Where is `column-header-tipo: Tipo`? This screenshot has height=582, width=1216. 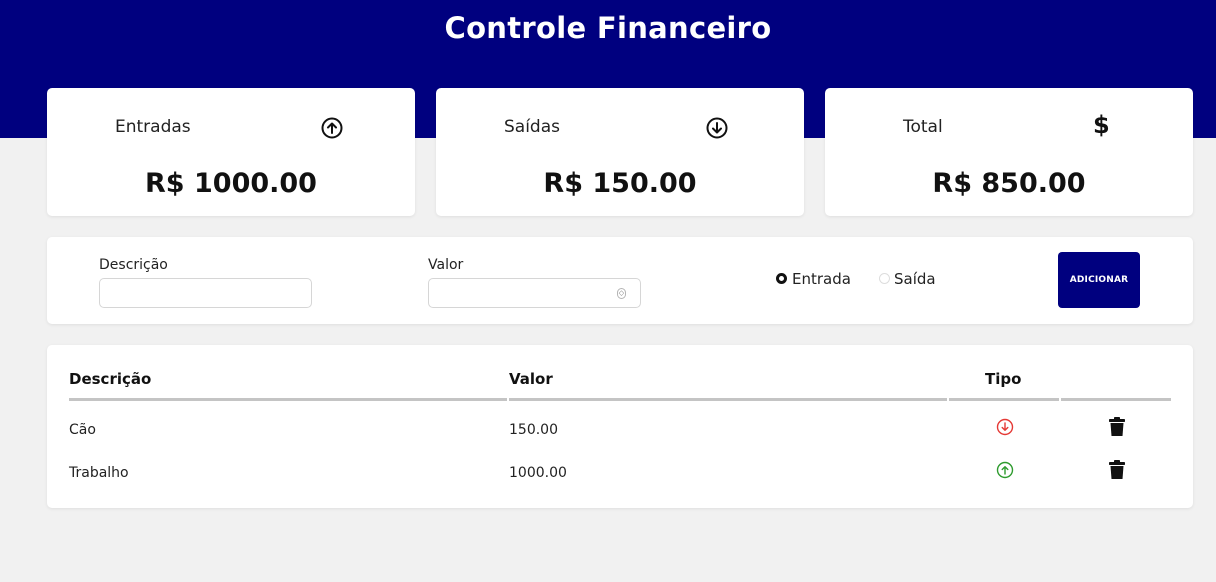 column-header-tipo: Tipo is located at coordinates (1003, 379).